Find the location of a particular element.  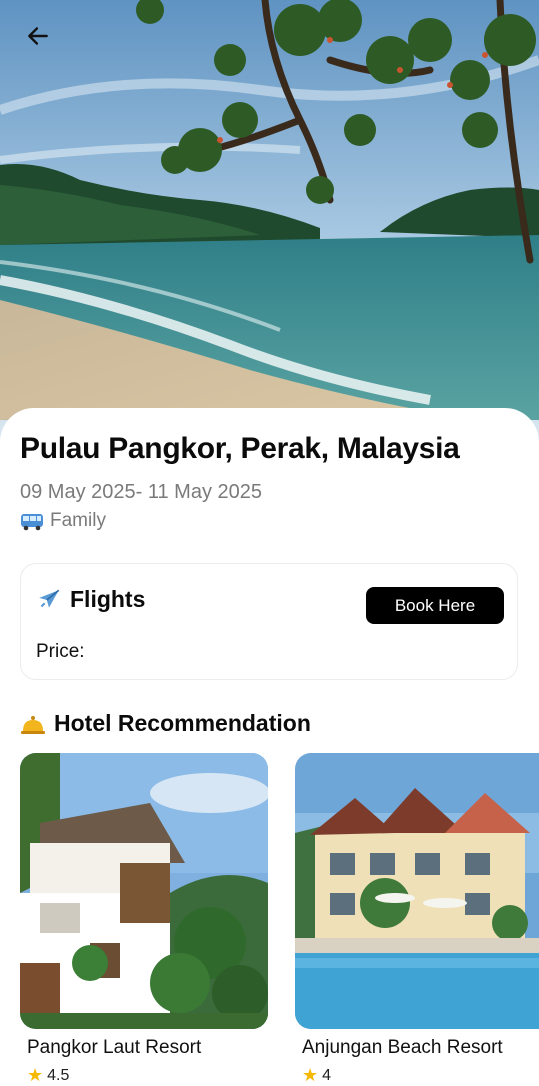

traveler-type: Family is located at coordinates (63, 521).